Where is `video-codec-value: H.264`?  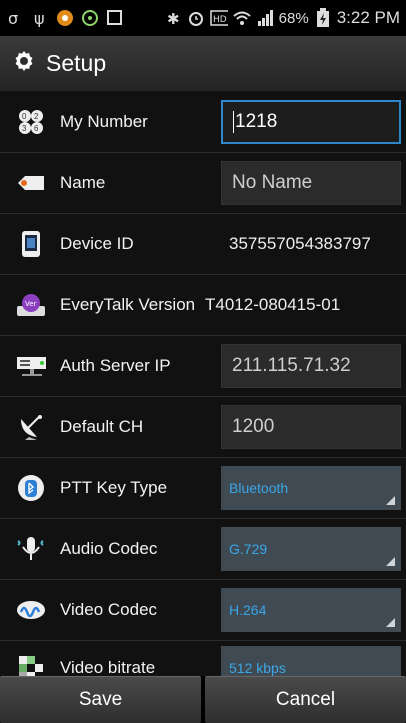 video-codec-value: H.264 is located at coordinates (248, 610).